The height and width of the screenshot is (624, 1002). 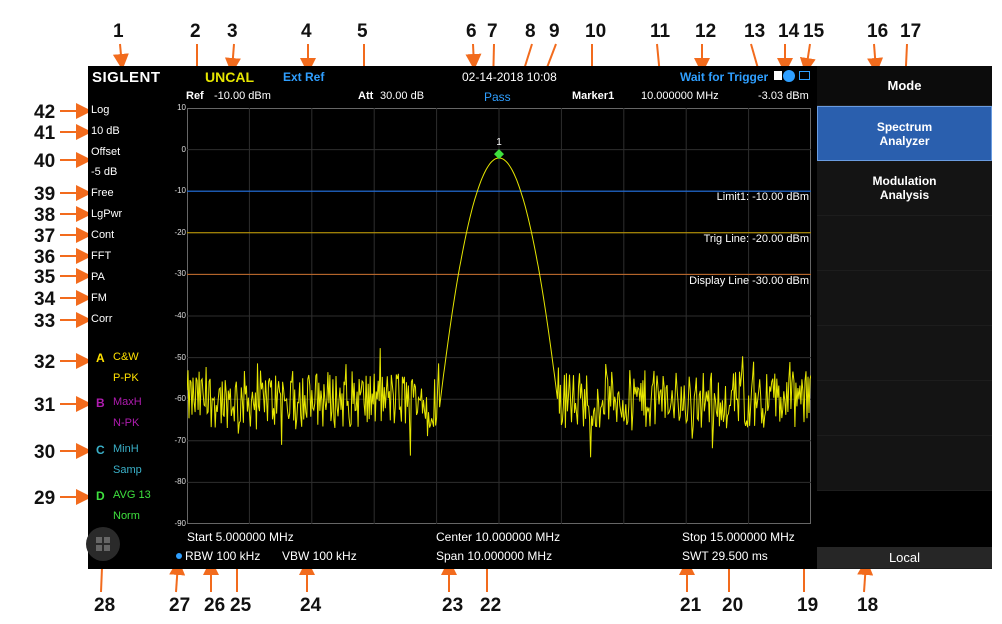 What do you see at coordinates (499, 154) in the screenshot?
I see `marker-diamond` at bounding box center [499, 154].